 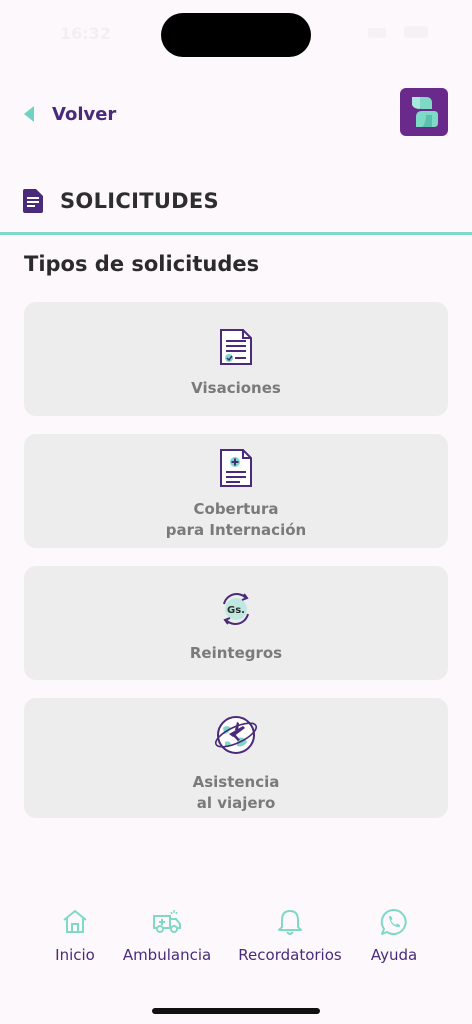 What do you see at coordinates (236, 782) in the screenshot?
I see `card-label-line1: Asistencia` at bounding box center [236, 782].